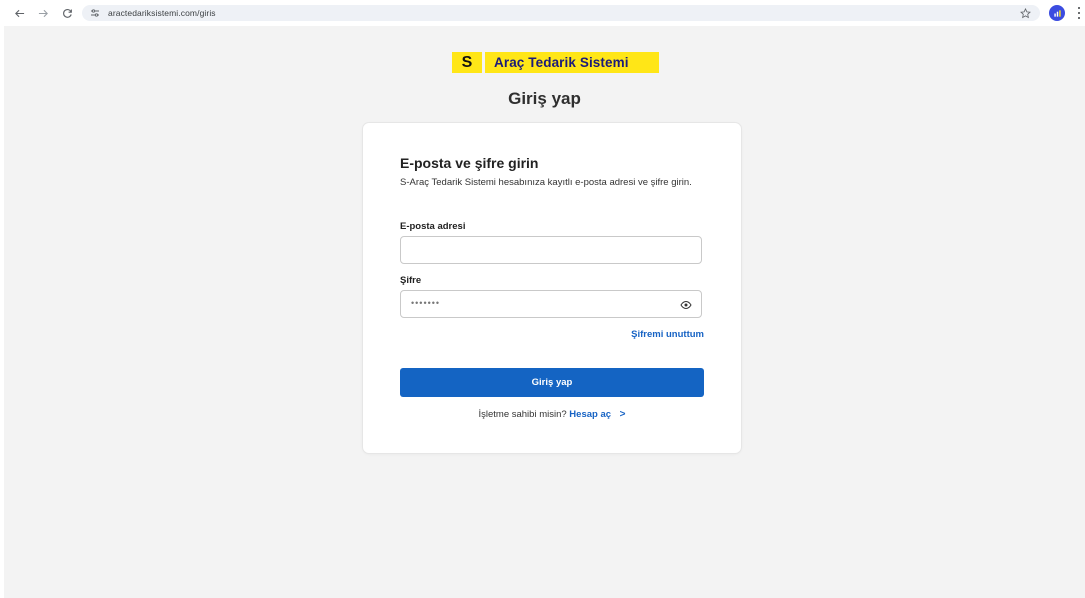  Describe the element at coordinates (686, 305) in the screenshot. I see `eye-icon` at that location.